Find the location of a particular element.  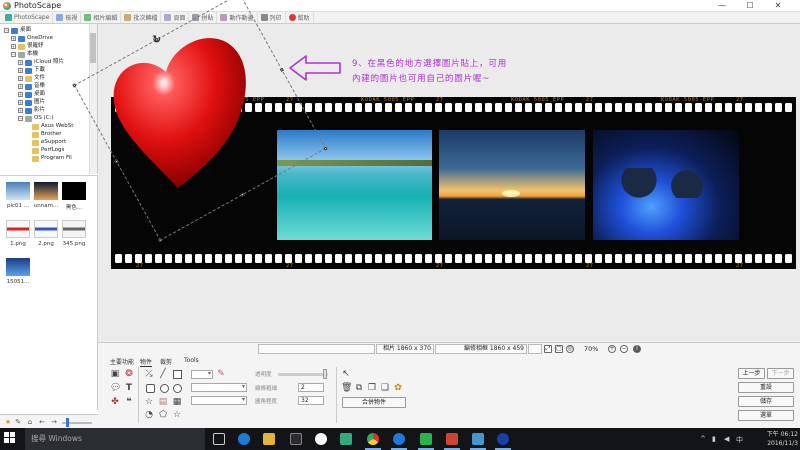

folder-up-icon: ⌂ is located at coordinates (30, 422).